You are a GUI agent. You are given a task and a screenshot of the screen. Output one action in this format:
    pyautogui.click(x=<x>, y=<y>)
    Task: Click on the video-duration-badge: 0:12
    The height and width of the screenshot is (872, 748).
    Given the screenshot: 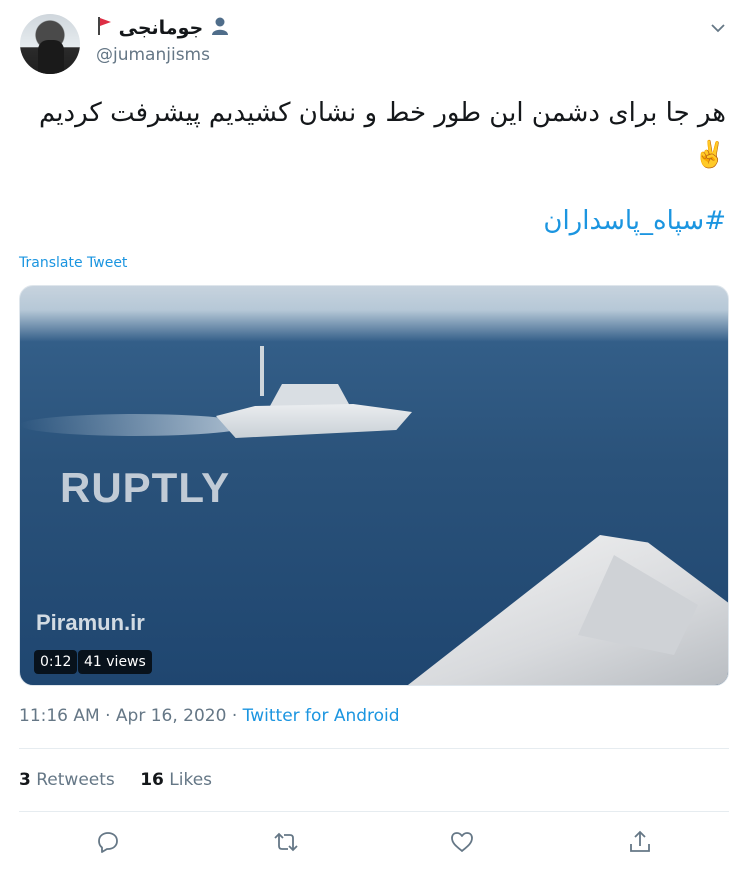 What is the action you would take?
    pyautogui.click(x=56, y=662)
    